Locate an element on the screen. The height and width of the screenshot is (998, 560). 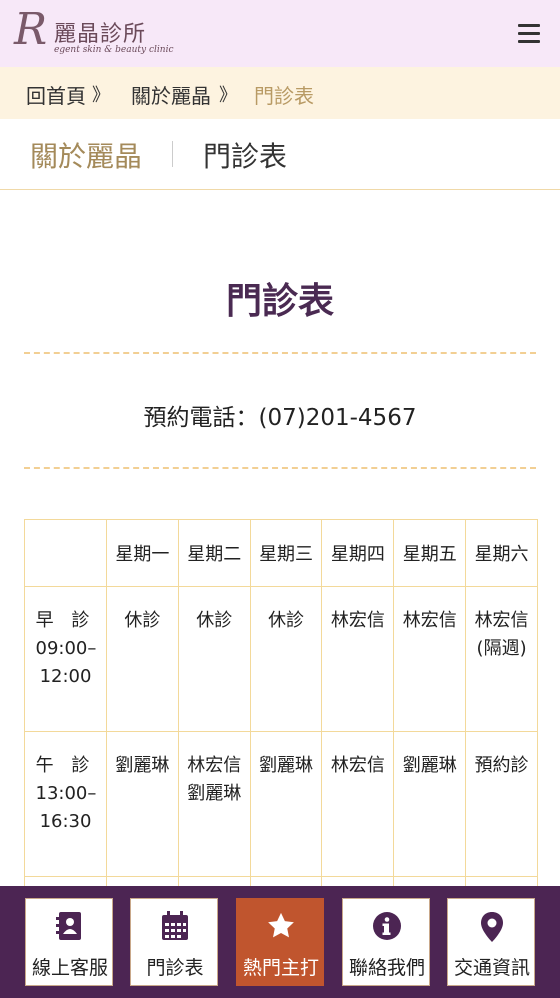
bottom-nav-label: 門診表 is located at coordinates (175, 968).